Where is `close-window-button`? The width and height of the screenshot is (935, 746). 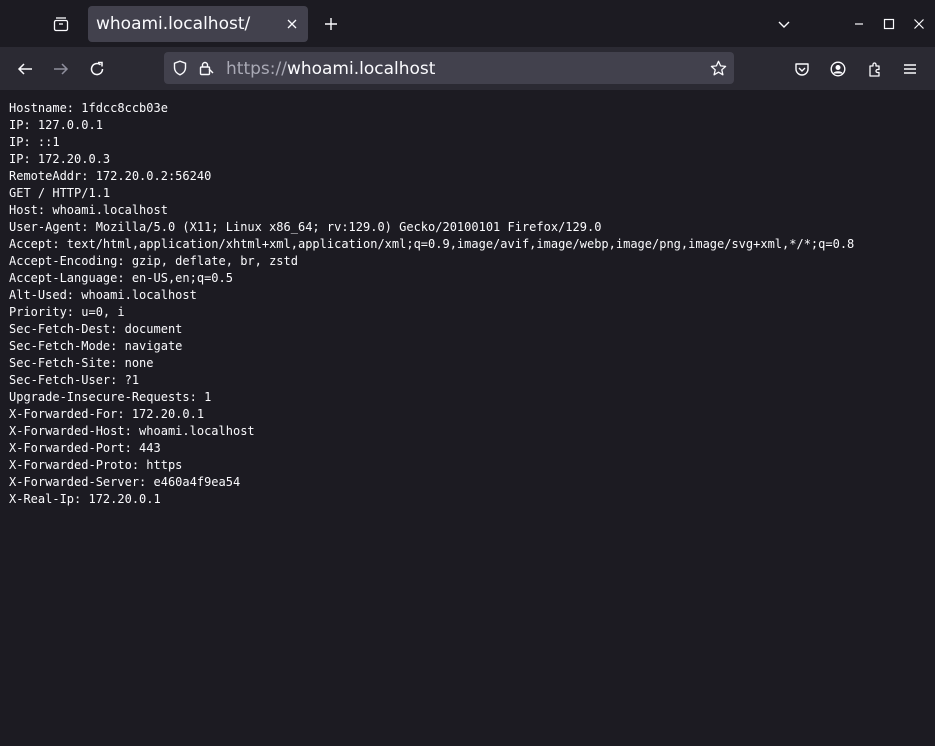 close-window-button is located at coordinates (919, 24).